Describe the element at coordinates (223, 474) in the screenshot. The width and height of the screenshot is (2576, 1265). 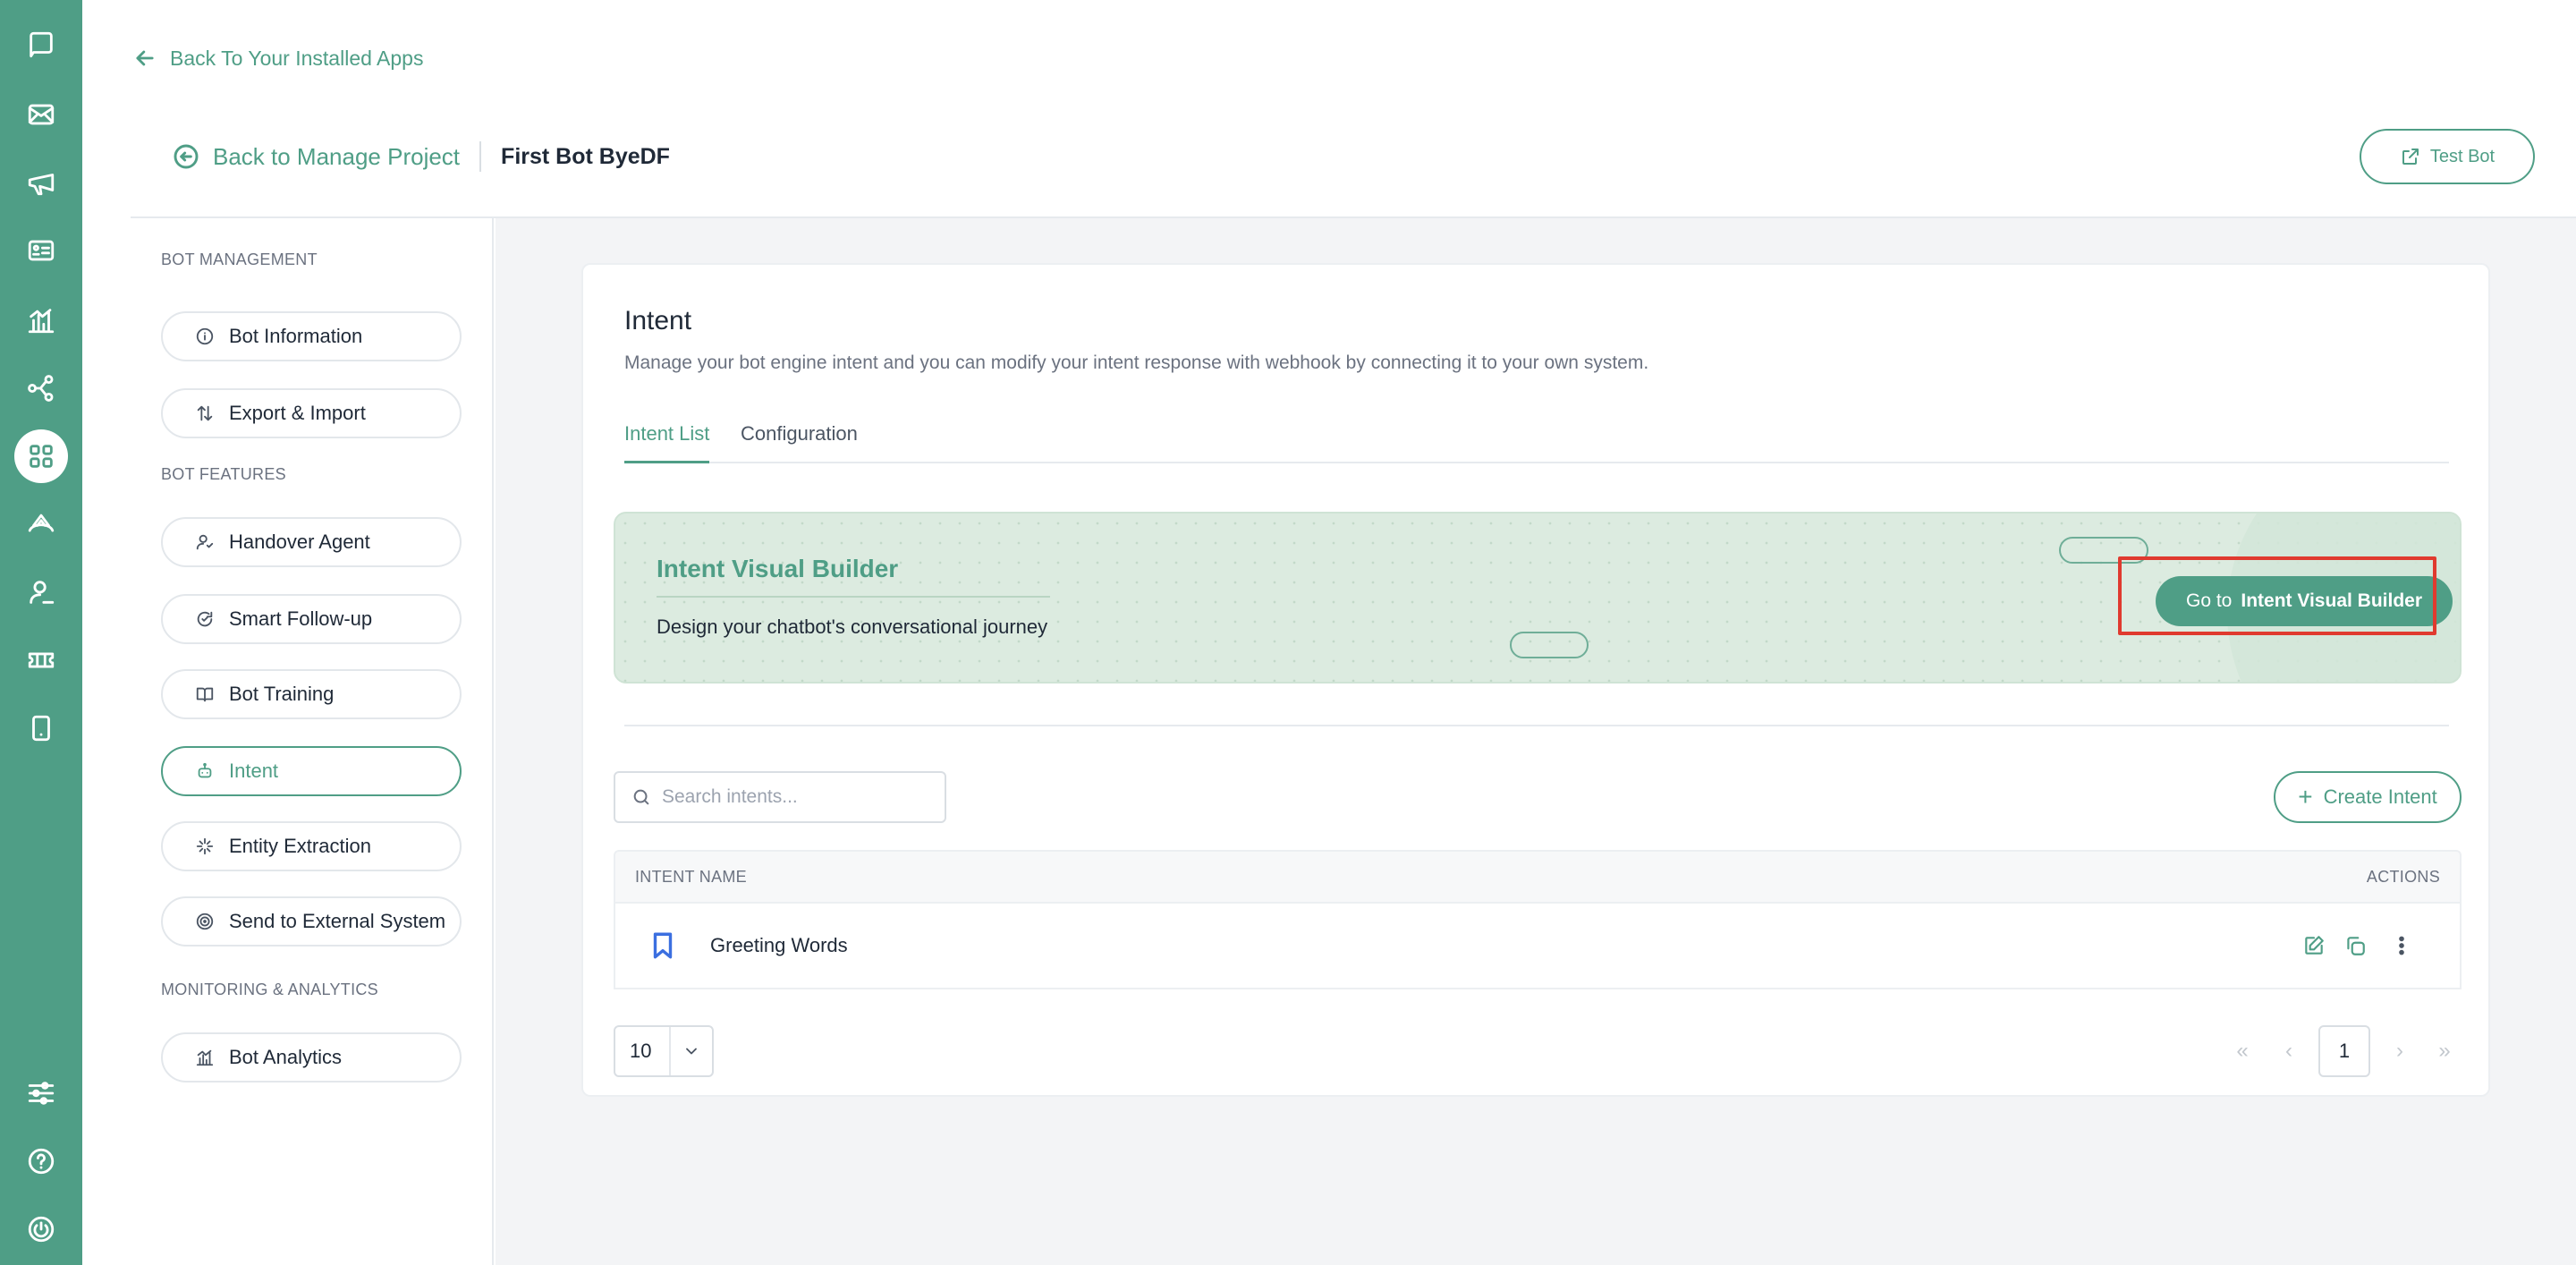
I see `section-bot-features: BOT FEATURES` at that location.